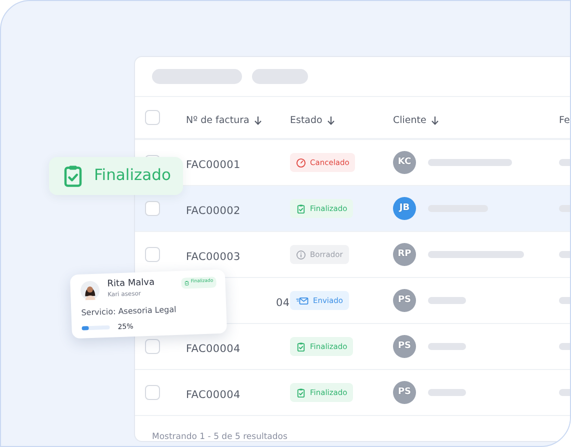 This screenshot has height=447, width=571. I want to click on results-summary: Mostrando 1 - 5 de 5 resultados, so click(219, 437).